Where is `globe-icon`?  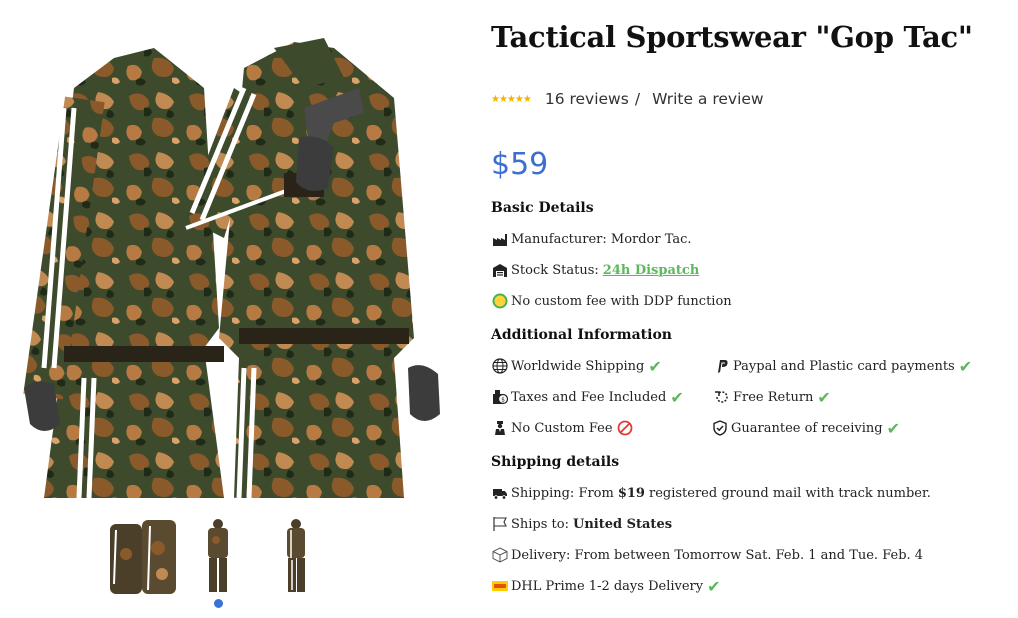
globe-icon is located at coordinates (500, 366).